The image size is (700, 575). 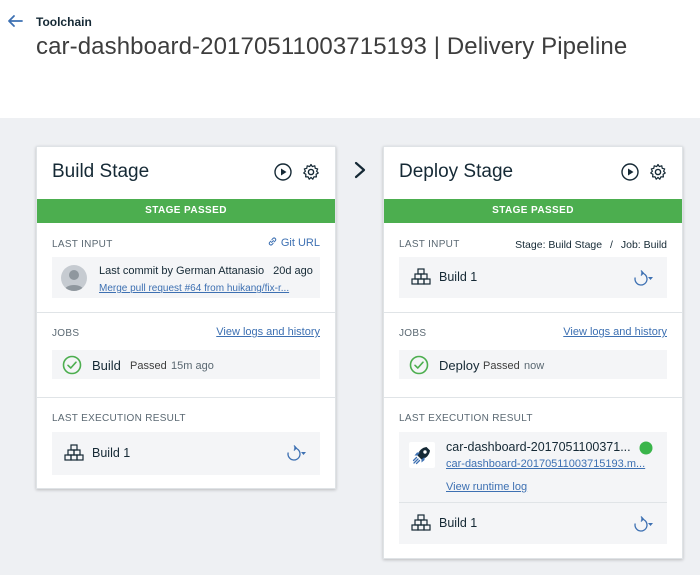 I want to click on view-runtime-log-link: View runtime log, so click(x=486, y=487).